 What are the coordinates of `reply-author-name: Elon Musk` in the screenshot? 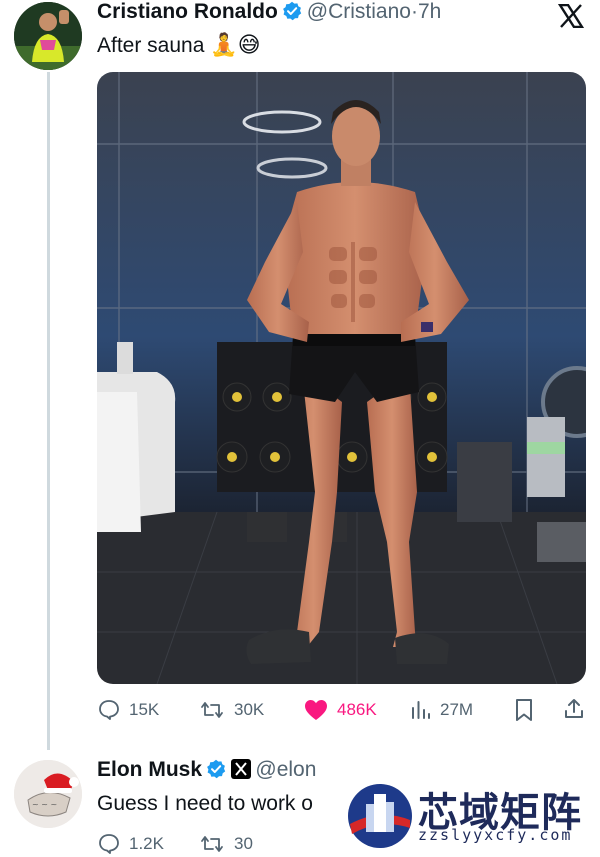 It's located at (149, 769).